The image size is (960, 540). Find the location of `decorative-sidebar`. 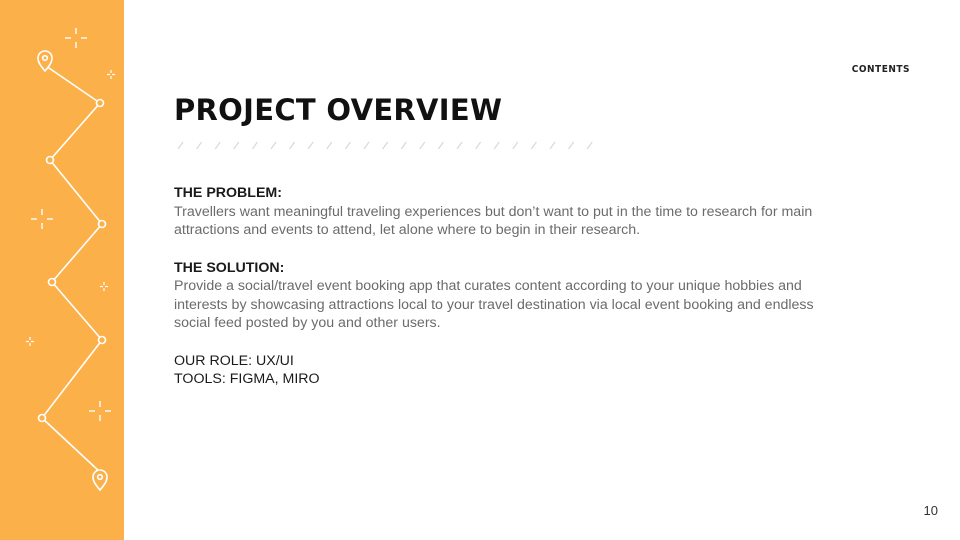

decorative-sidebar is located at coordinates (62, 270).